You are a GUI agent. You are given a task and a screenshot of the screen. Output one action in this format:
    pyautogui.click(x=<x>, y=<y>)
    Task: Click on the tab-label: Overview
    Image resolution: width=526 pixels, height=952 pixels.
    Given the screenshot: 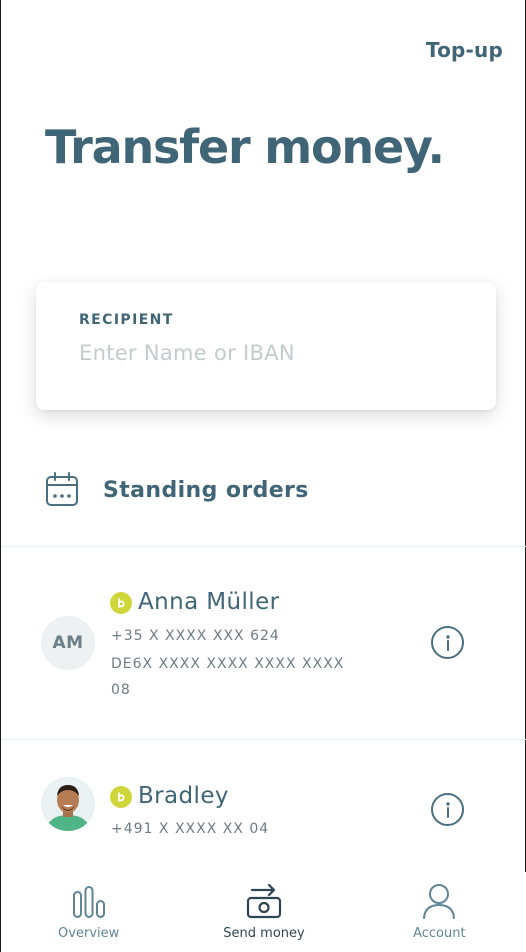 What is the action you would take?
    pyautogui.click(x=89, y=933)
    